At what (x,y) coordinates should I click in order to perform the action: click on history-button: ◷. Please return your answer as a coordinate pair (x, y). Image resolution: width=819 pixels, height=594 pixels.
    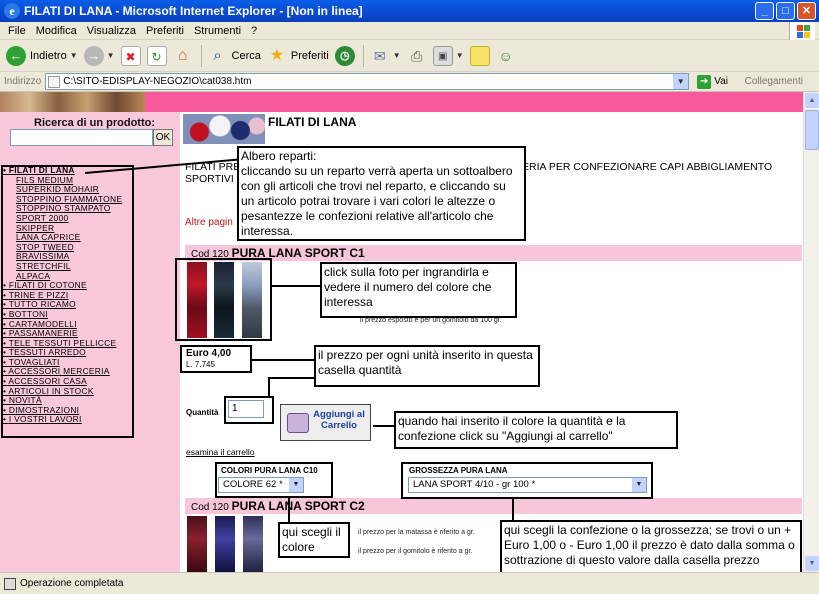
    Looking at the image, I should click on (344, 56).